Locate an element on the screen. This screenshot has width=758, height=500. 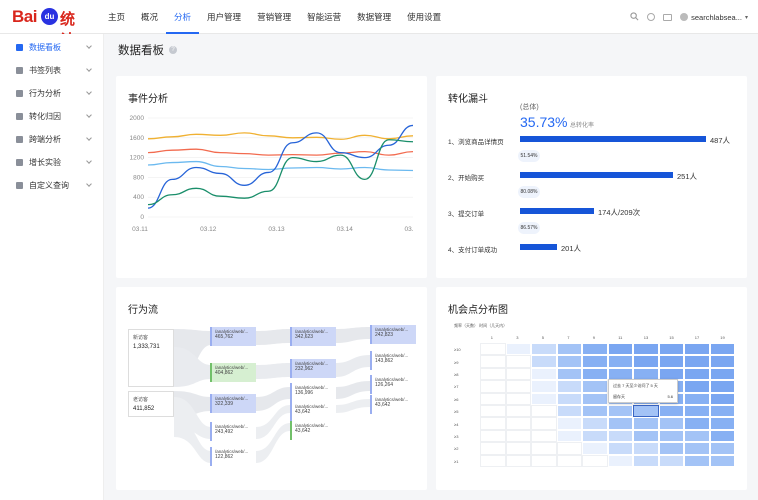
nav-settings: 使用设置 is located at coordinates (424, 17).